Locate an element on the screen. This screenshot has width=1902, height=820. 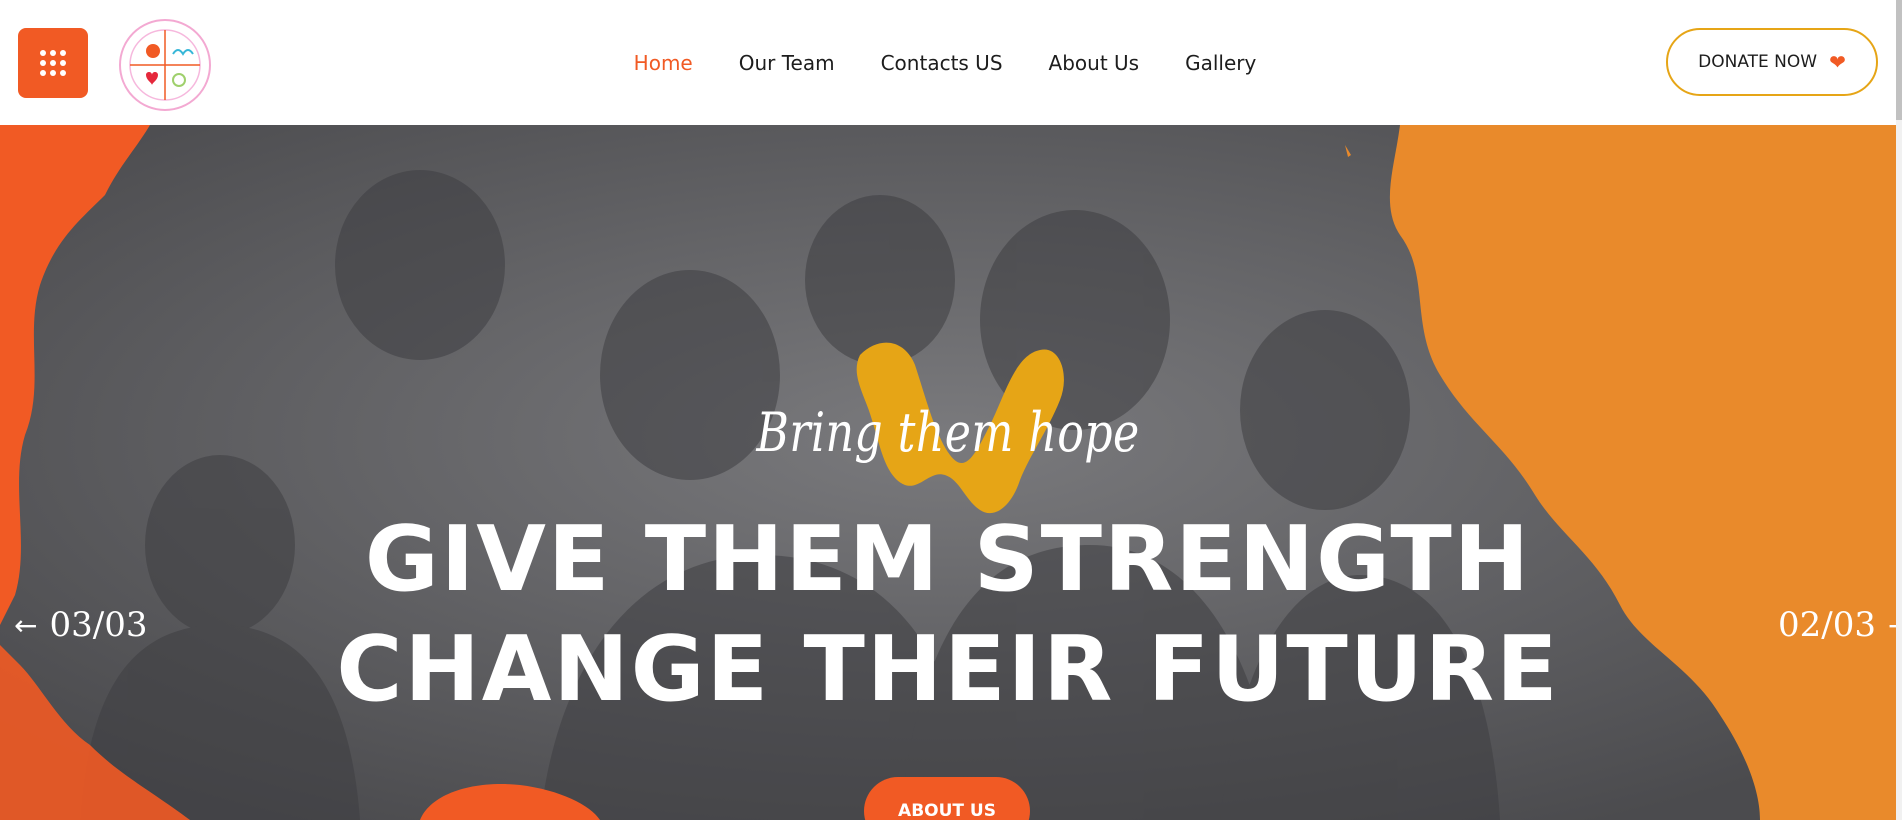
nav-our-team: Our Team is located at coordinates (787, 63).